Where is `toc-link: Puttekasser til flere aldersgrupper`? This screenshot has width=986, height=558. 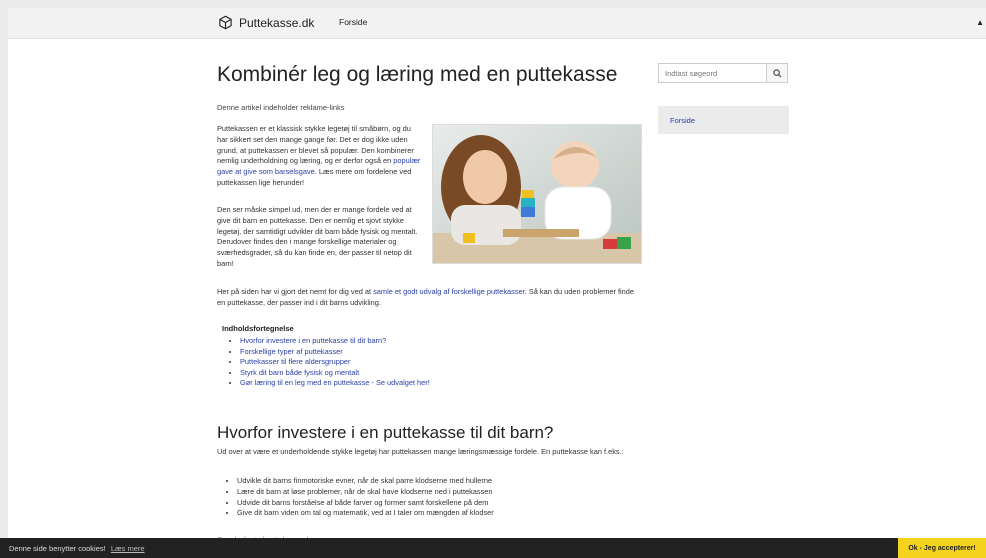 toc-link: Puttekasser til flere aldersgrupper is located at coordinates (295, 361).